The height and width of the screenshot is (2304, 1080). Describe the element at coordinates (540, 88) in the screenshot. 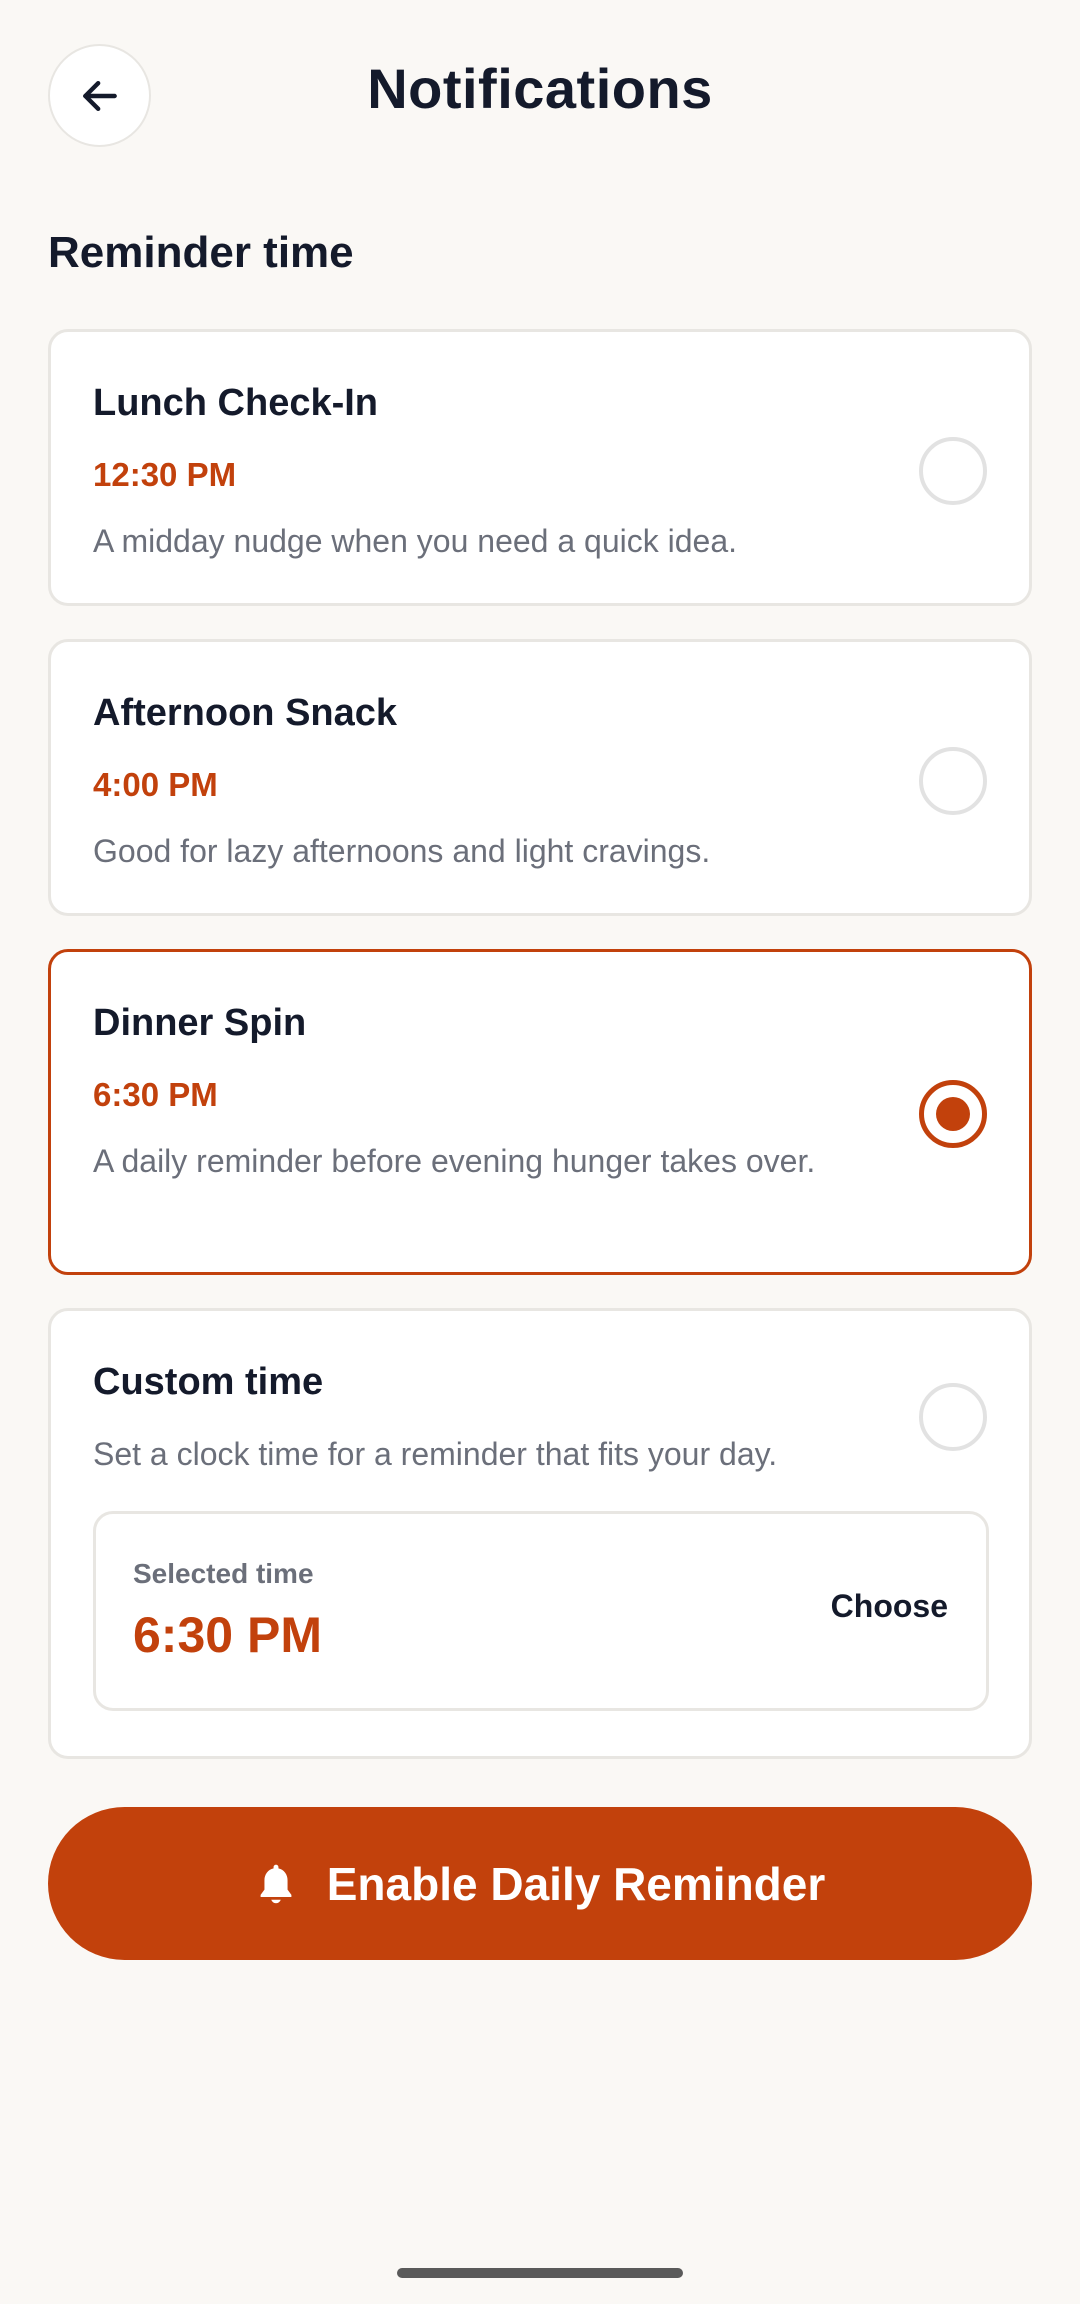

I see `page-title: Notifications` at that location.